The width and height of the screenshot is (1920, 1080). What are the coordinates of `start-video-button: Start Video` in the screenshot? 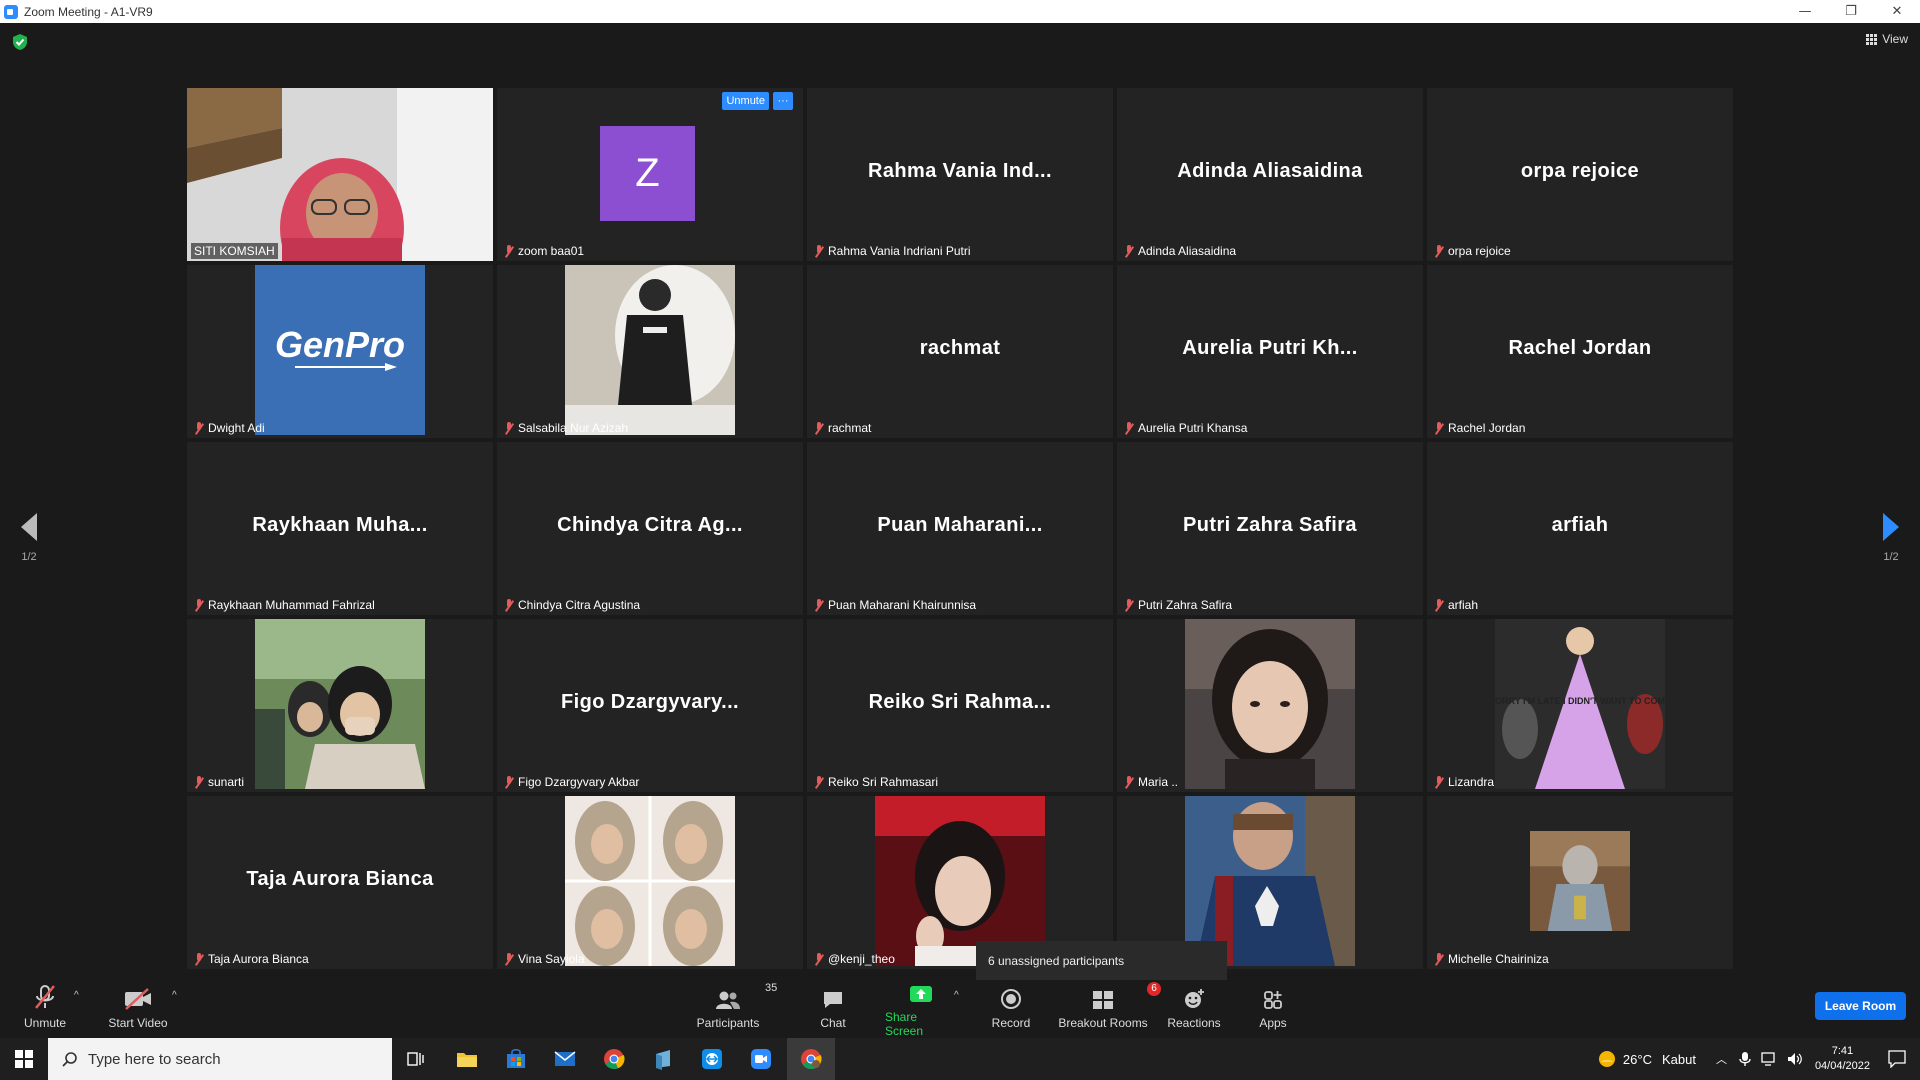 It's located at (138, 1009).